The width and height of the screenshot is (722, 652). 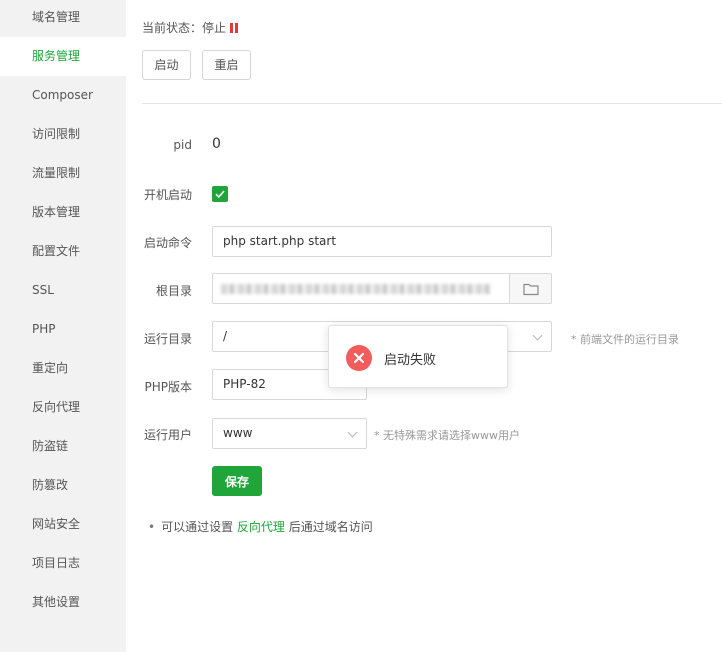 I want to click on pid-value: 0, so click(x=216, y=144).